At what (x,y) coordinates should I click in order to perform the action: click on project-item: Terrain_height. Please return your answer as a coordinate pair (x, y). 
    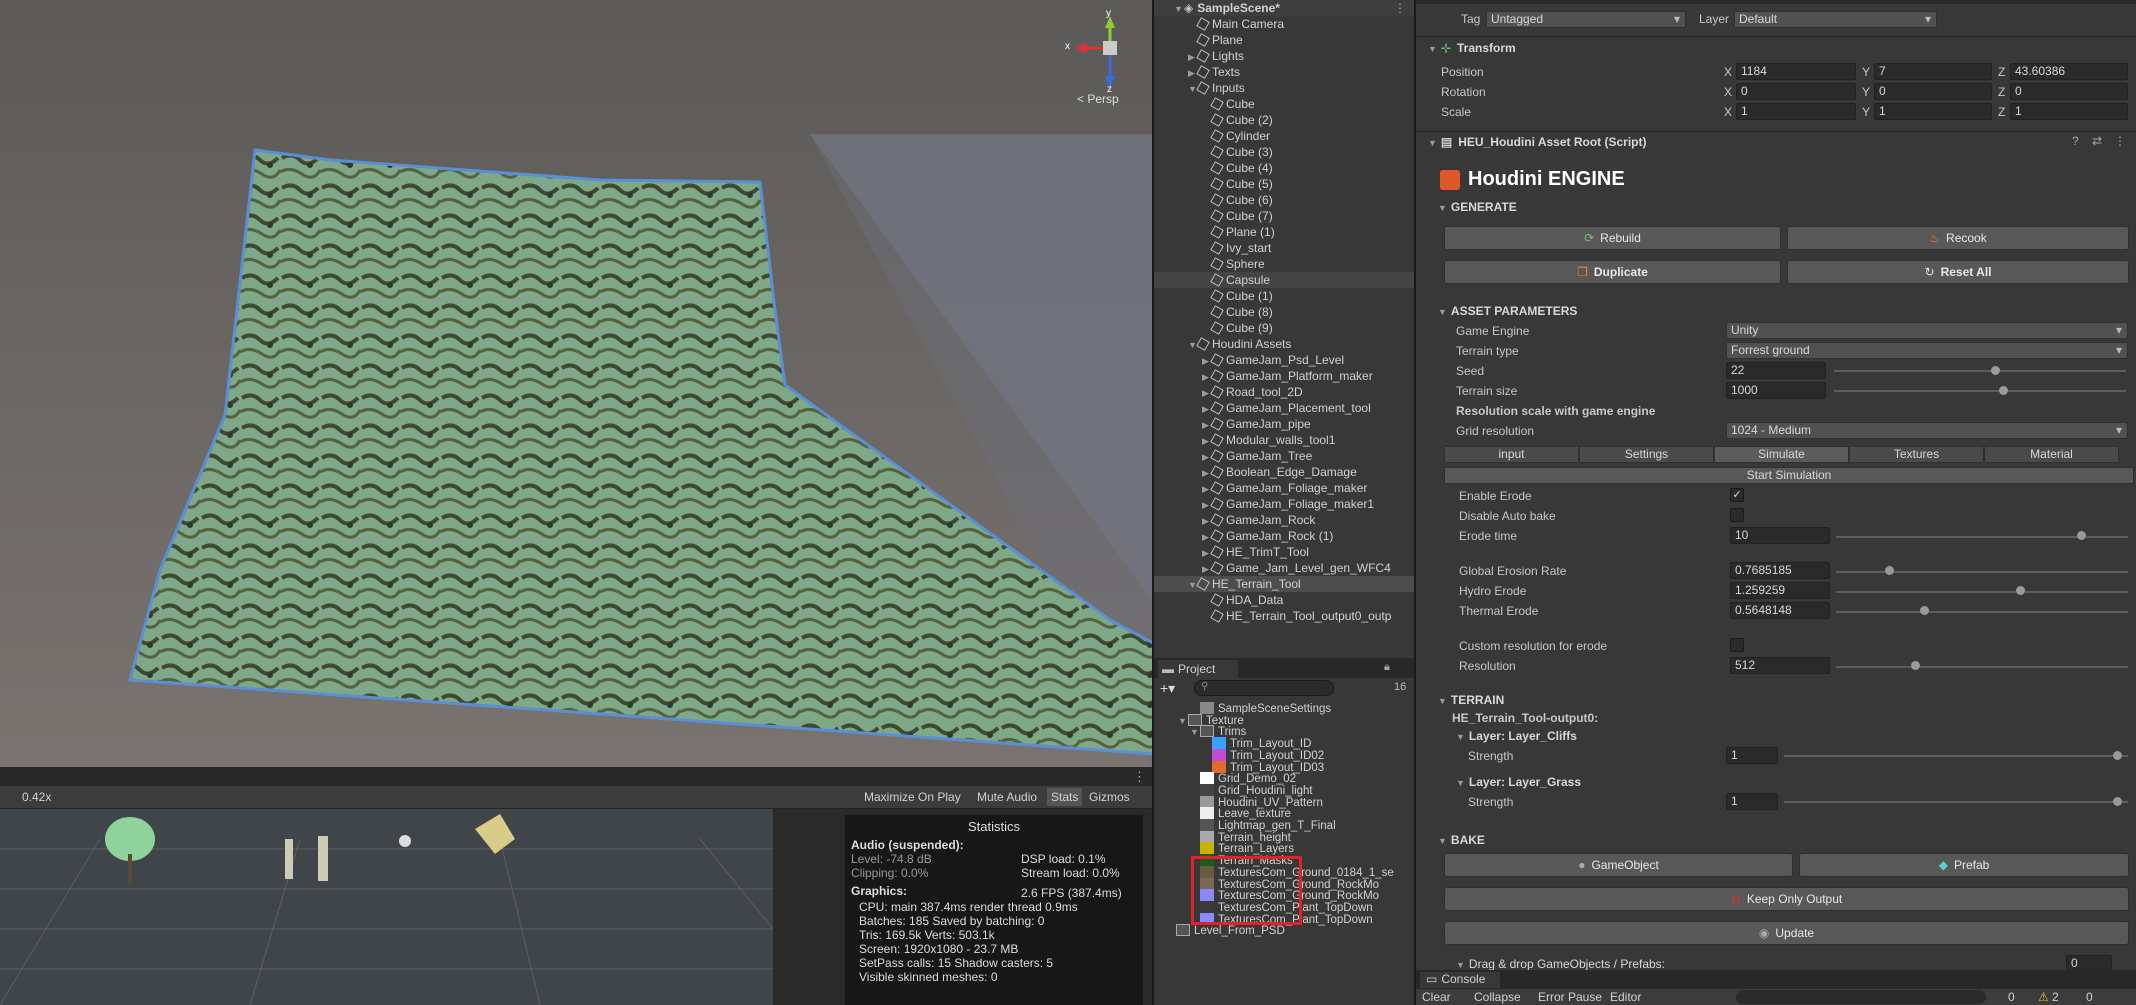
    Looking at the image, I should click on (1284, 837).